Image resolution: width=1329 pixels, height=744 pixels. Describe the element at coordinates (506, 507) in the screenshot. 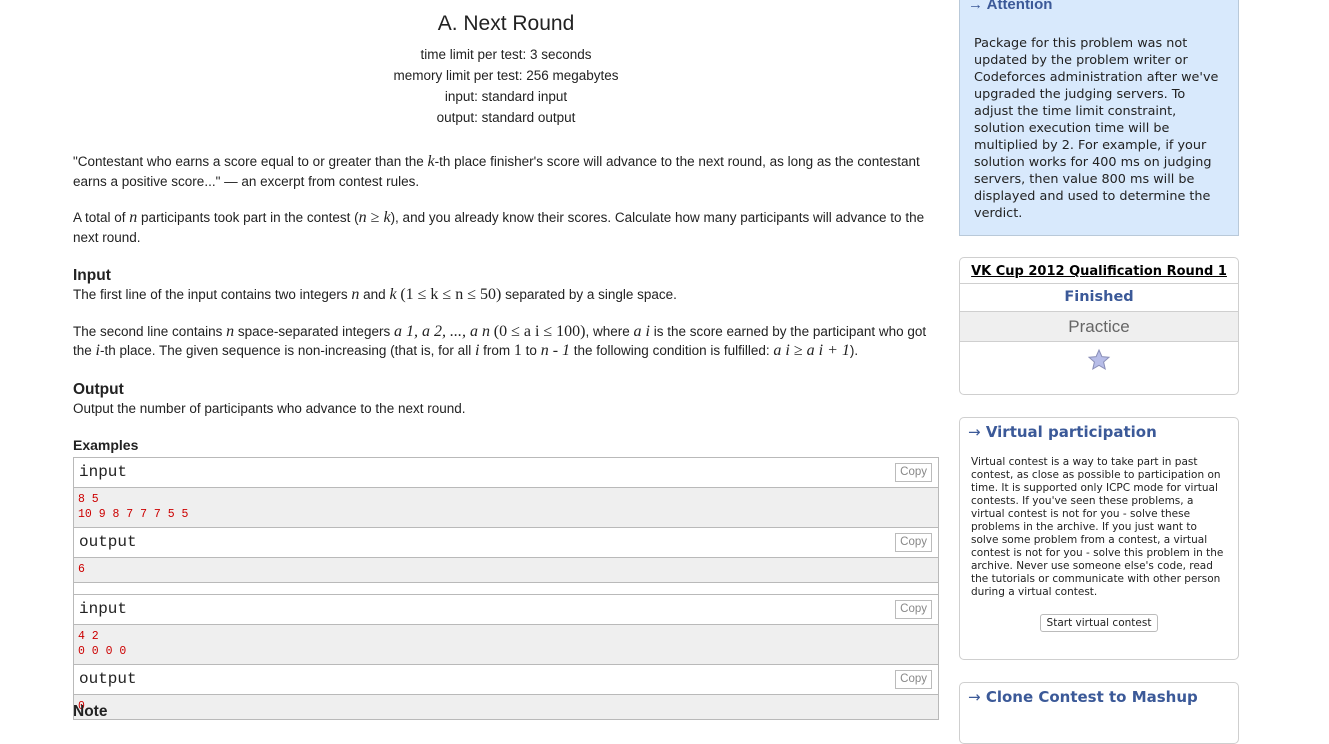

I see `example-input-text: 8 5 10 9 8 7 7 7 5 5` at that location.